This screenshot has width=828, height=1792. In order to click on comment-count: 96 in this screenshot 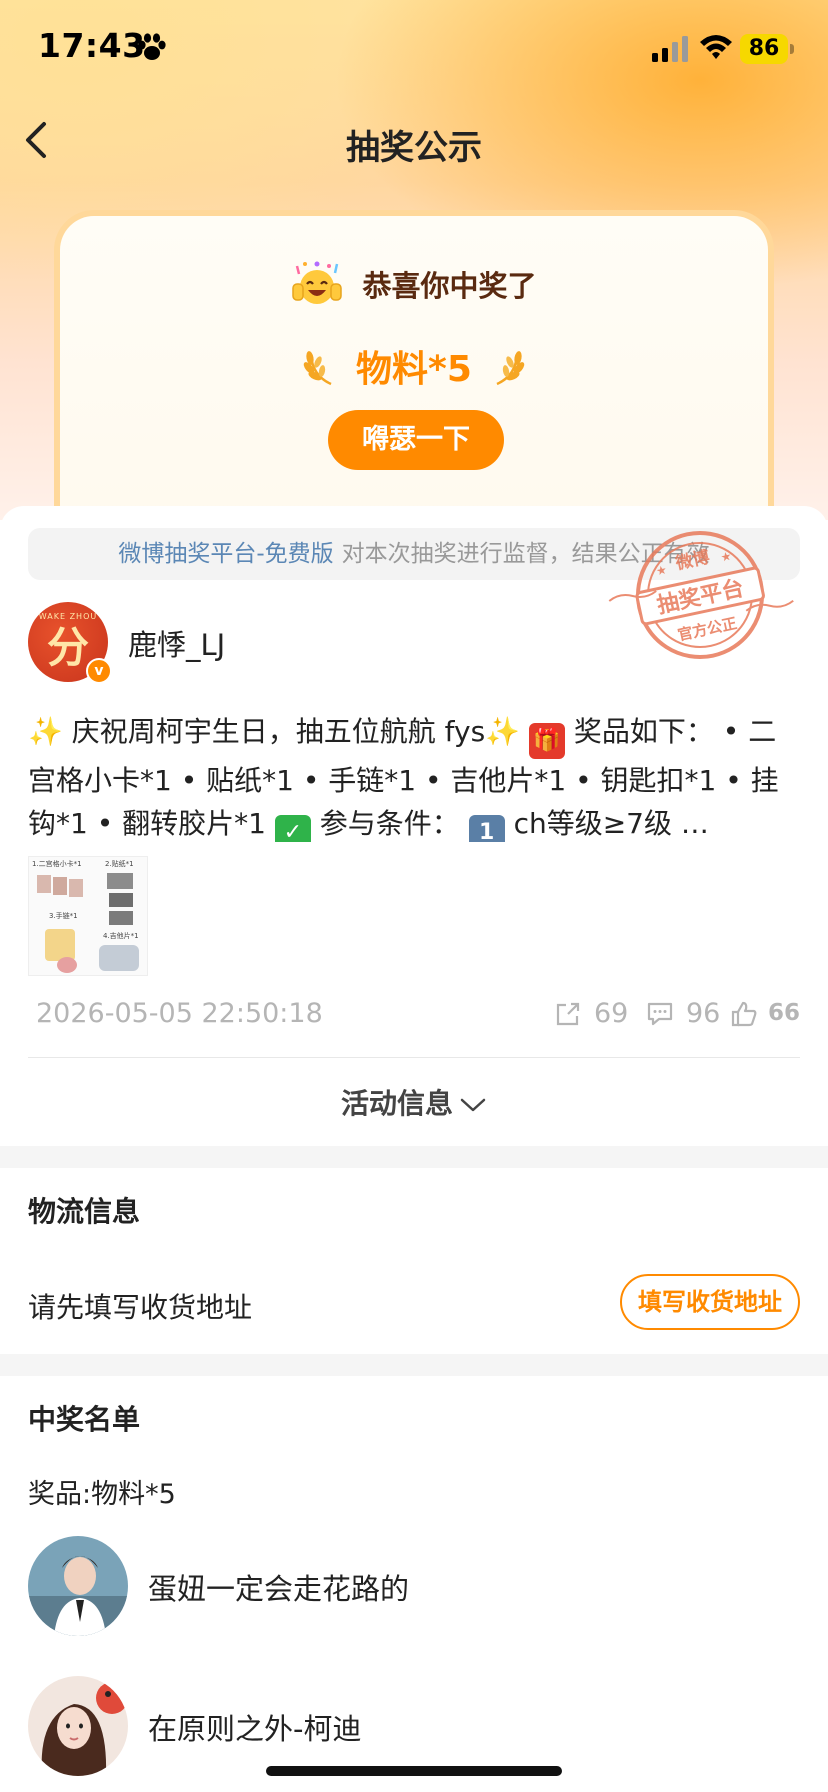, I will do `click(703, 1013)`.